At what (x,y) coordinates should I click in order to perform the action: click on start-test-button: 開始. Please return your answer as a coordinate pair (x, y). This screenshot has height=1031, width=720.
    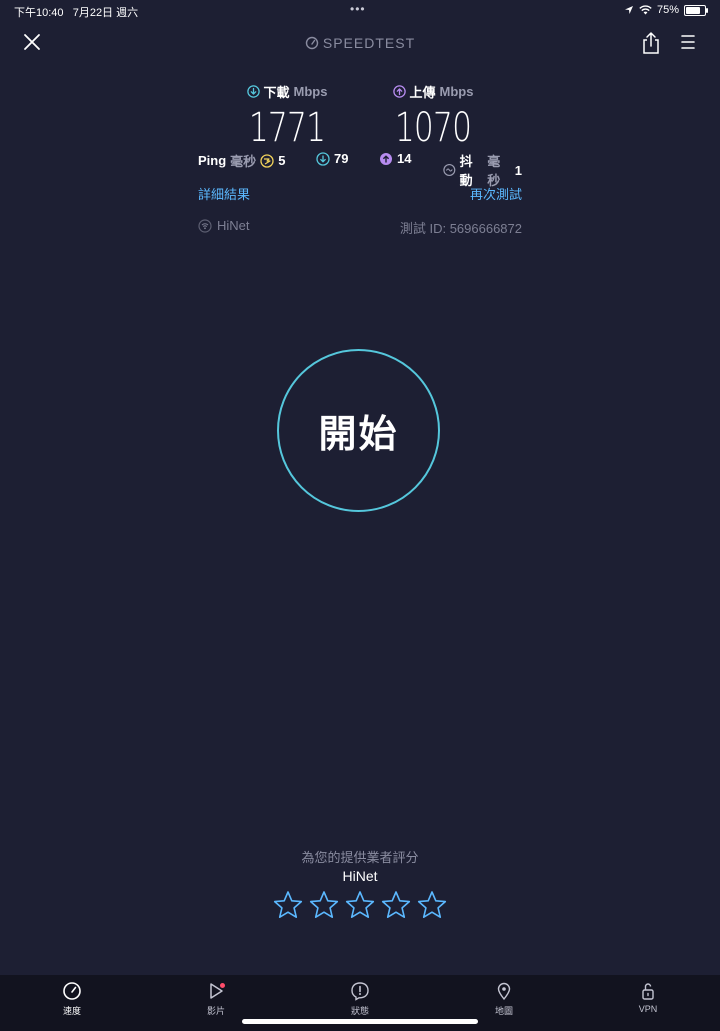
    Looking at the image, I should click on (358, 430).